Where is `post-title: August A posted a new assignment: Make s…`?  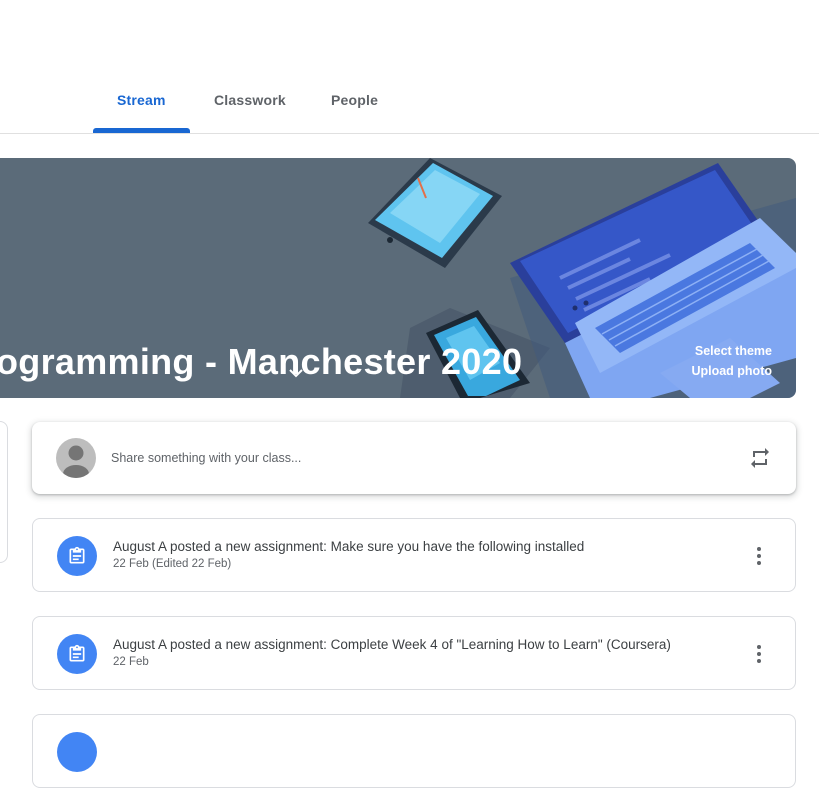
post-title: August A posted a new assignment: Make s… is located at coordinates (423, 546).